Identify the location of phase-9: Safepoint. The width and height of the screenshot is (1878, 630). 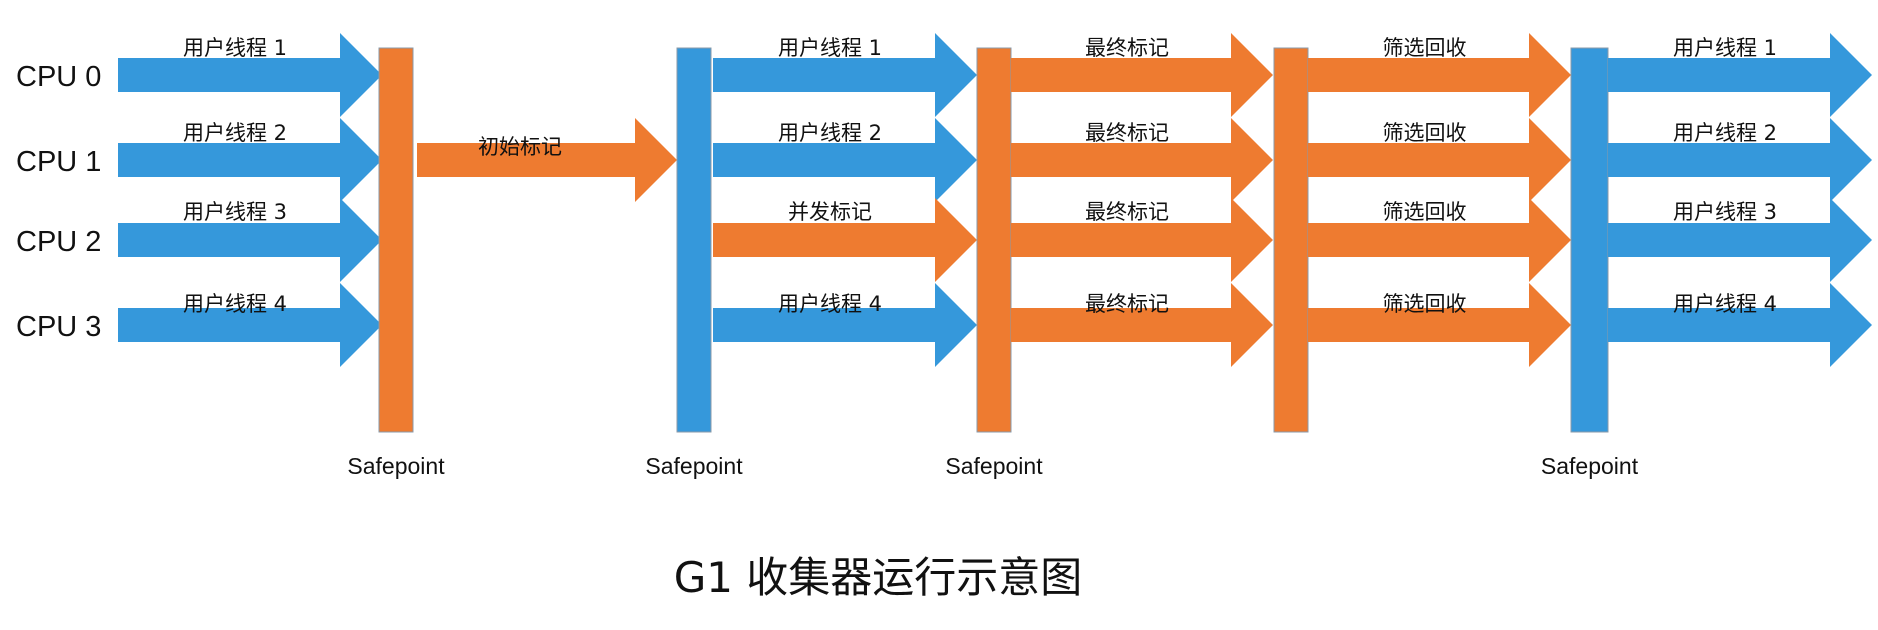
(1590, 263).